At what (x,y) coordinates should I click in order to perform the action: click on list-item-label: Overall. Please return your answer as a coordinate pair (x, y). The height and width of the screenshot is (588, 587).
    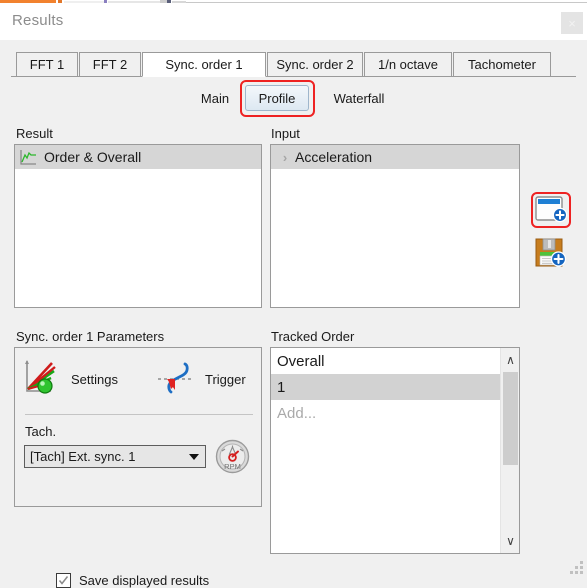
    Looking at the image, I should click on (301, 361).